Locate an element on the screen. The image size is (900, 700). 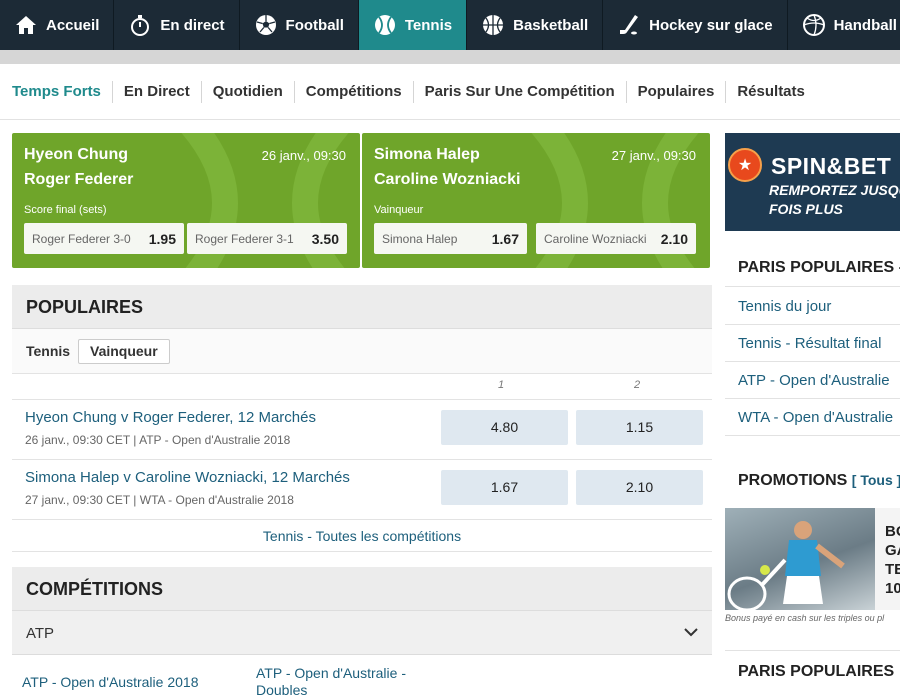
section-title: PARIS POPULAIRES is located at coordinates (816, 671).